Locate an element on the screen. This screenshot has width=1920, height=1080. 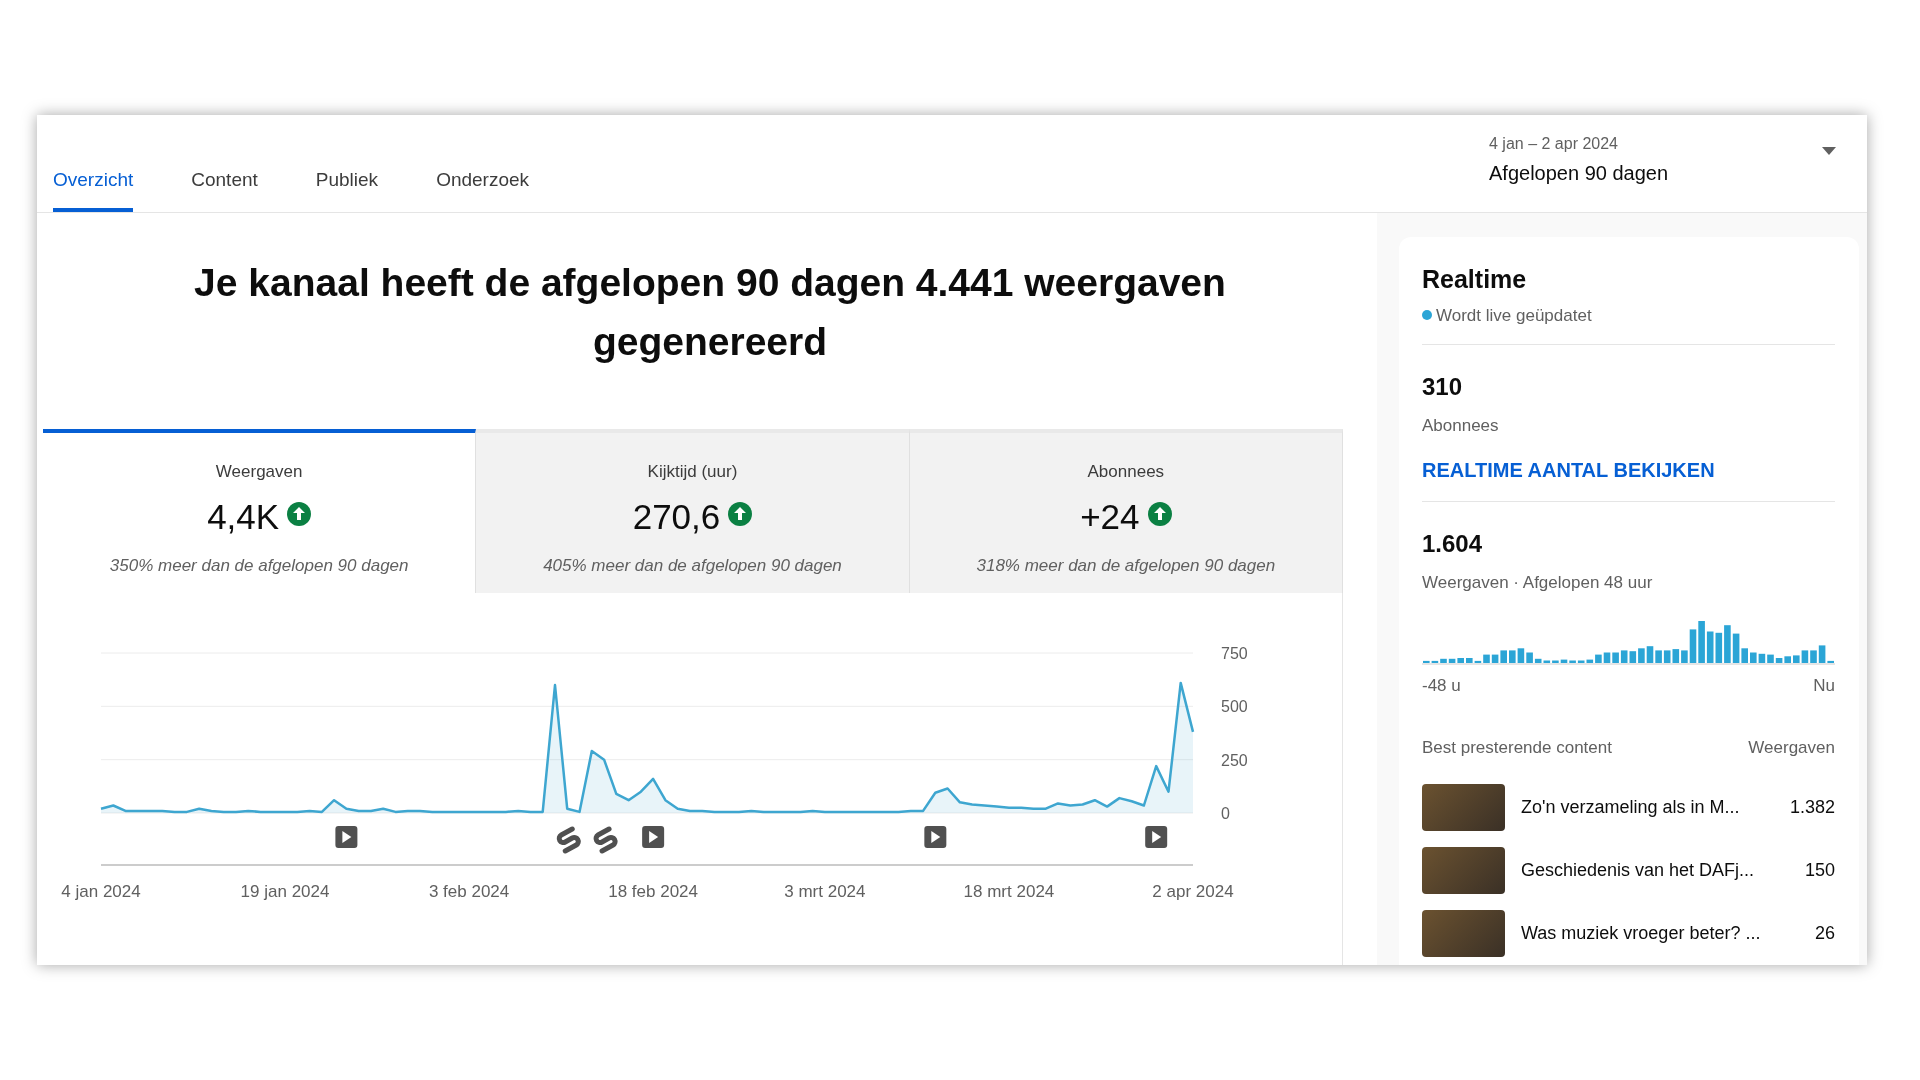
tab: Overzicht is located at coordinates (93, 188).